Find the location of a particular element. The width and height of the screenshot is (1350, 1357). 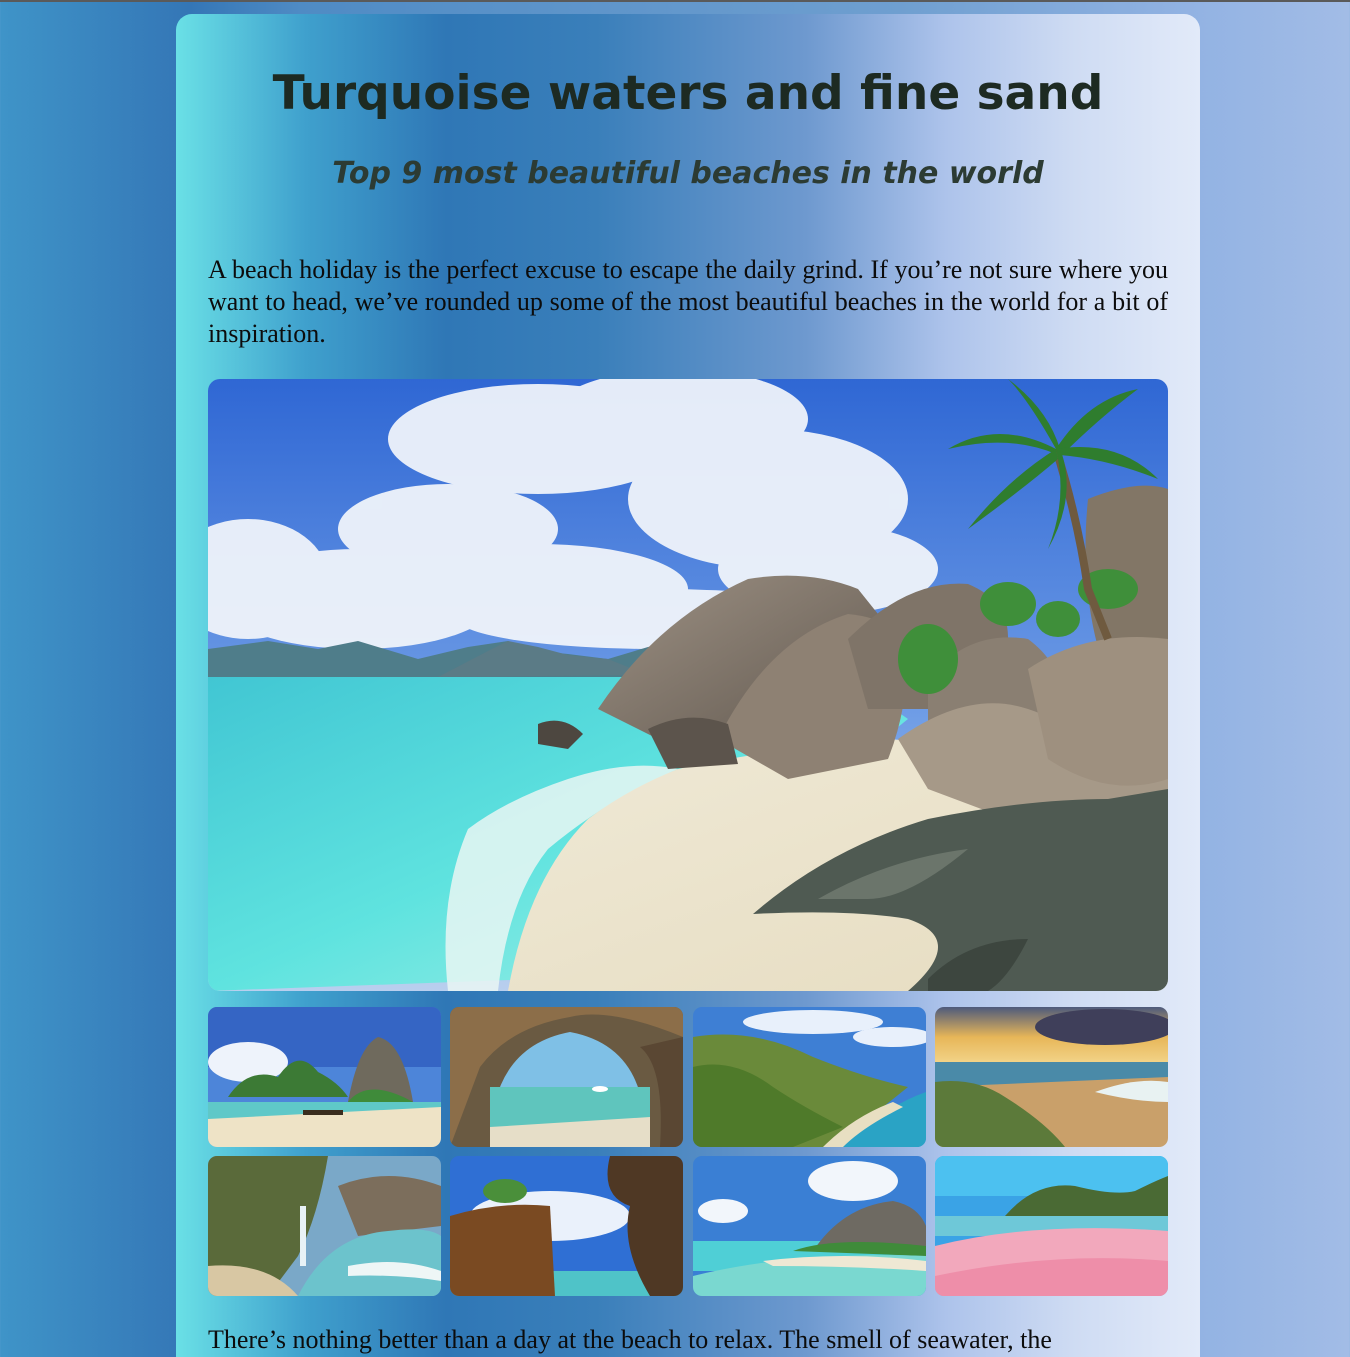

page-title: Turquoise waters and fine sand is located at coordinates (688, 93).